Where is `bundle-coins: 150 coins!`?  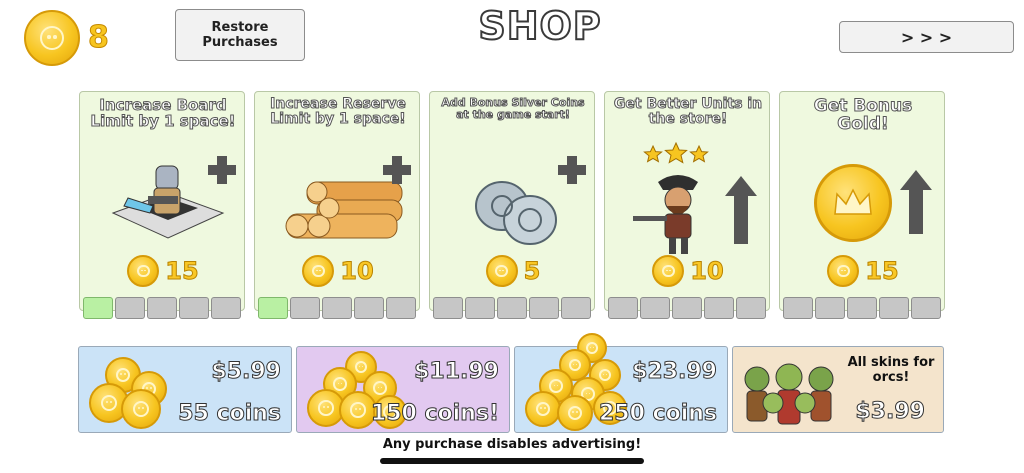
bundle-coins: 150 coins! is located at coordinates (434, 414).